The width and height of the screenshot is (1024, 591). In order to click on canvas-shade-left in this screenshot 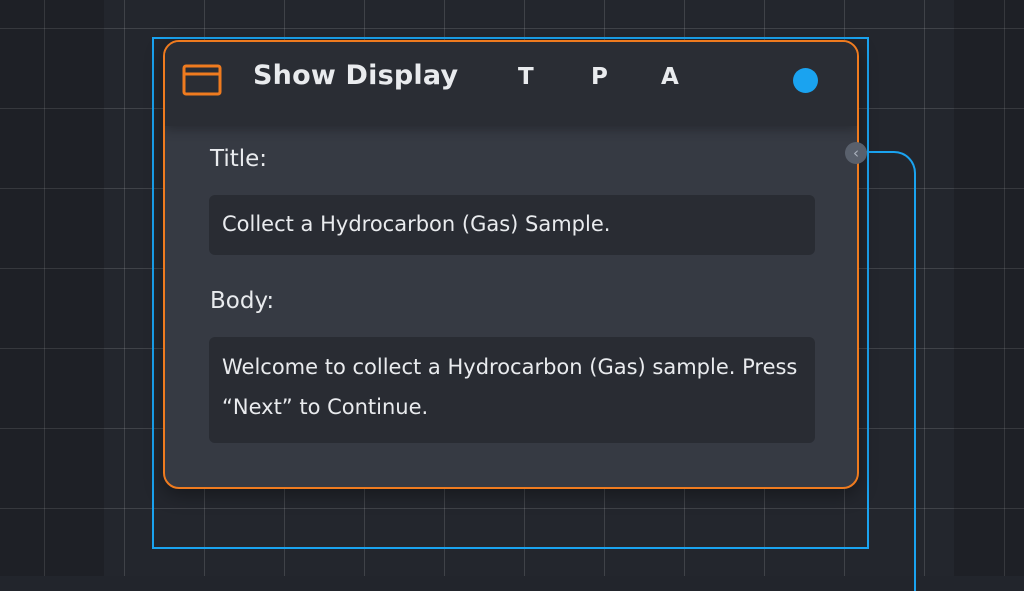, I will do `click(52, 288)`.